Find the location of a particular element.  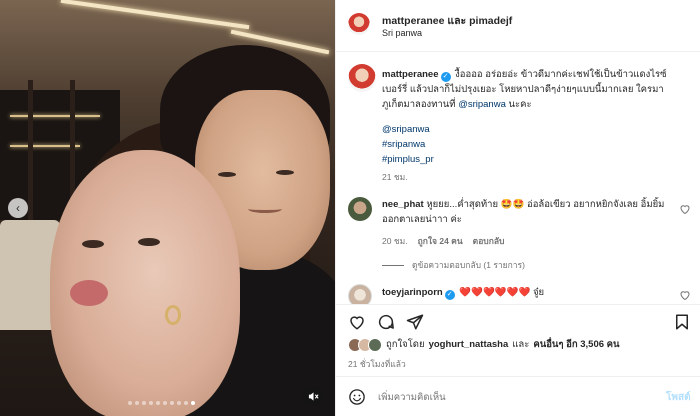

like-icon is located at coordinates (357, 322).